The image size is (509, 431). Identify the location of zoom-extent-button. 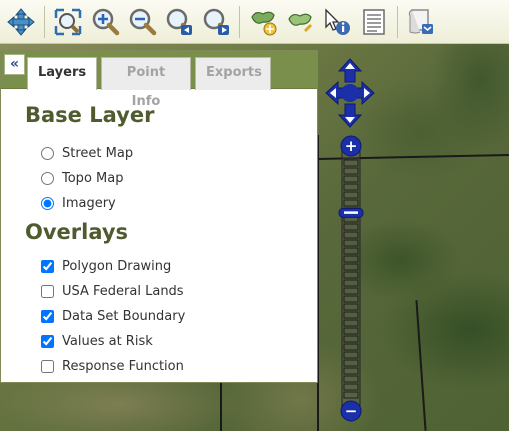
(68, 22).